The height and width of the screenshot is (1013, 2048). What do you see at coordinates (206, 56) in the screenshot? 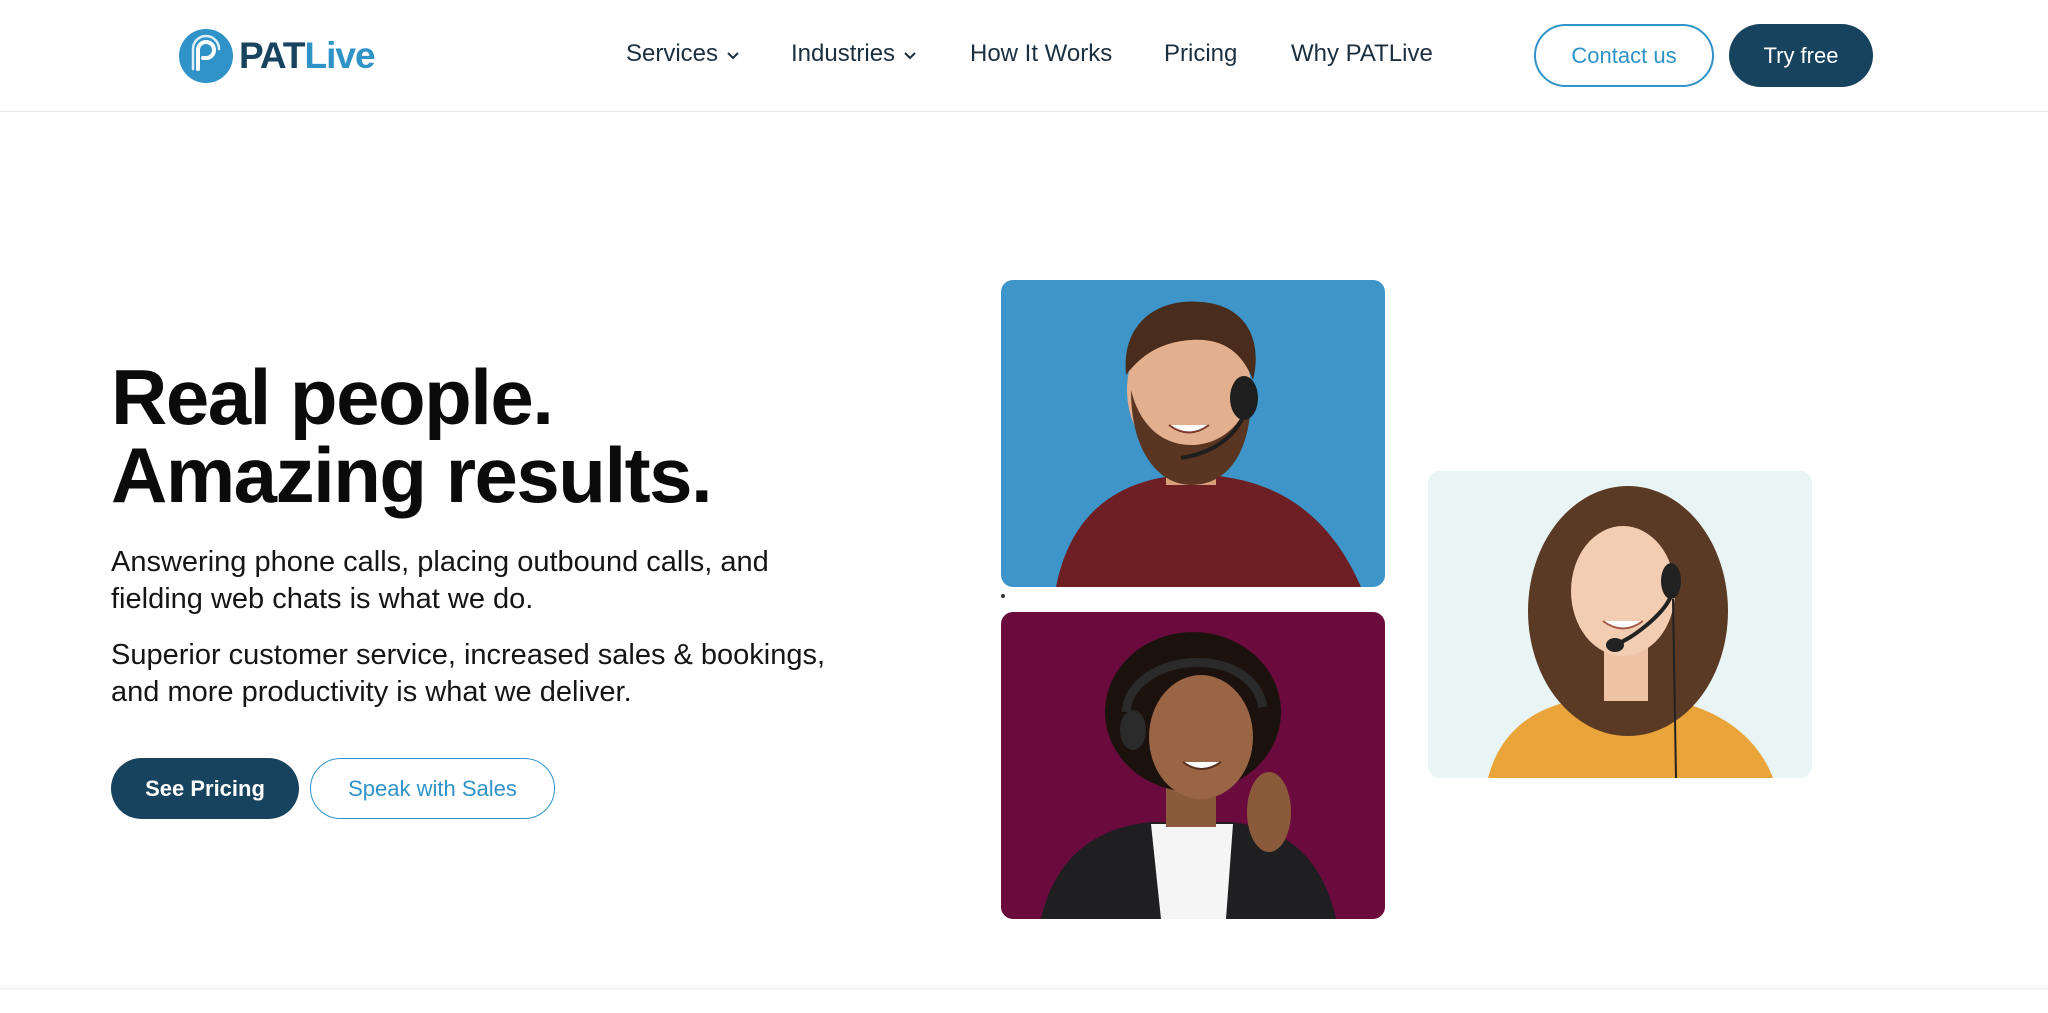
I see `patlive-logo-icon` at bounding box center [206, 56].